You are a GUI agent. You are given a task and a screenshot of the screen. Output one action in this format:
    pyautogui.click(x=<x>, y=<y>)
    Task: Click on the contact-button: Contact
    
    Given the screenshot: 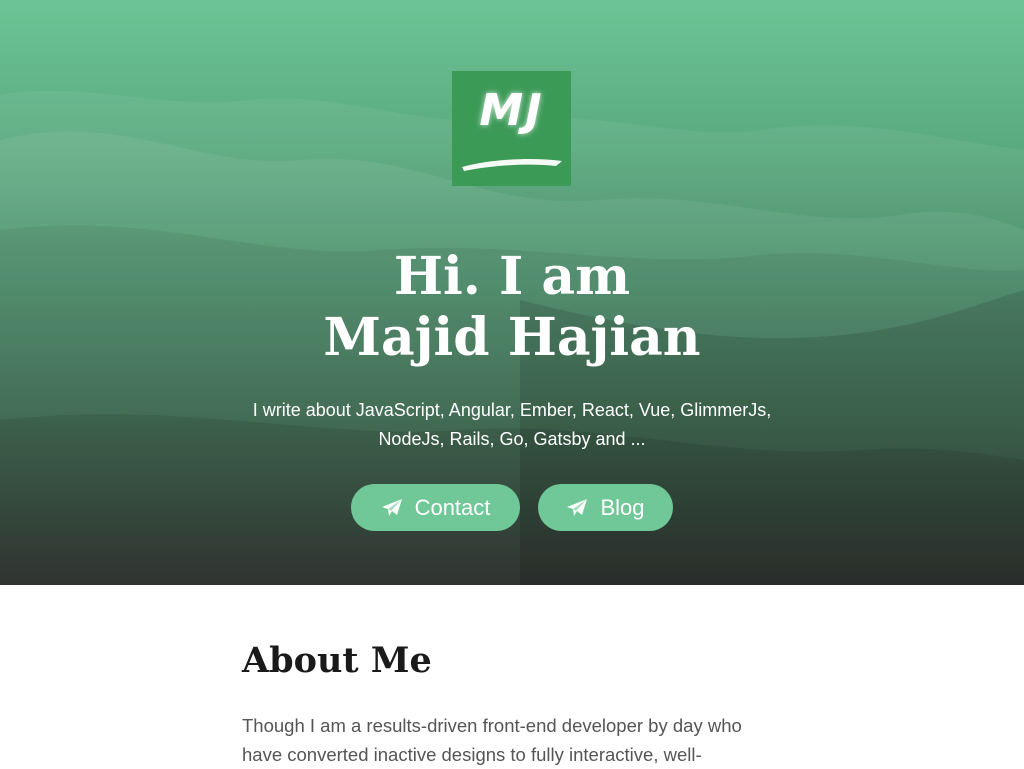 What is the action you would take?
    pyautogui.click(x=435, y=507)
    